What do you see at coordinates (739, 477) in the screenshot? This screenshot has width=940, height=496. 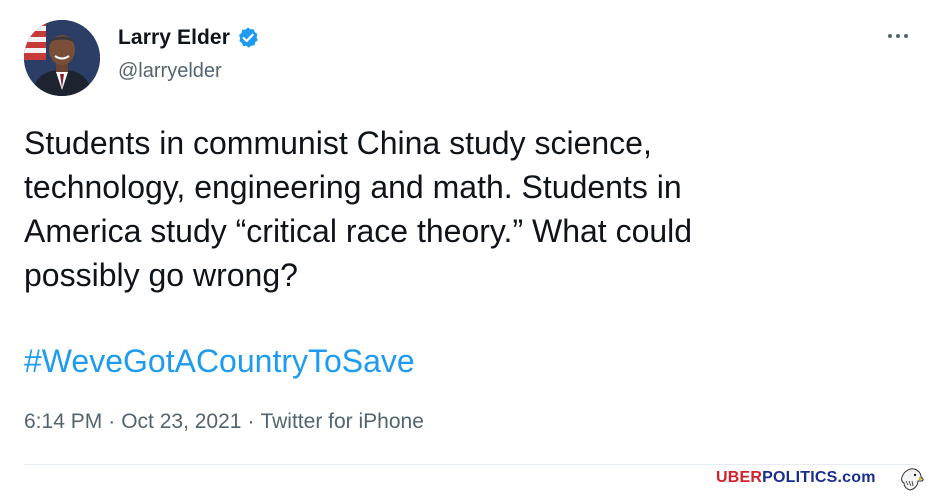 I see `watermark-part1: UBER` at bounding box center [739, 477].